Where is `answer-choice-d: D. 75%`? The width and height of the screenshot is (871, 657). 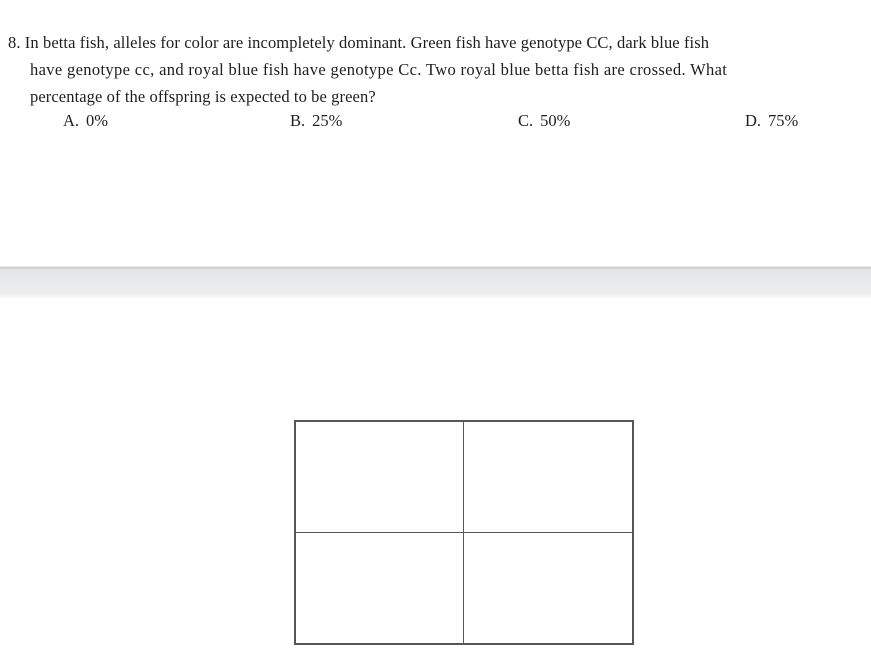
answer-choice-d: D. 75% is located at coordinates (771, 121).